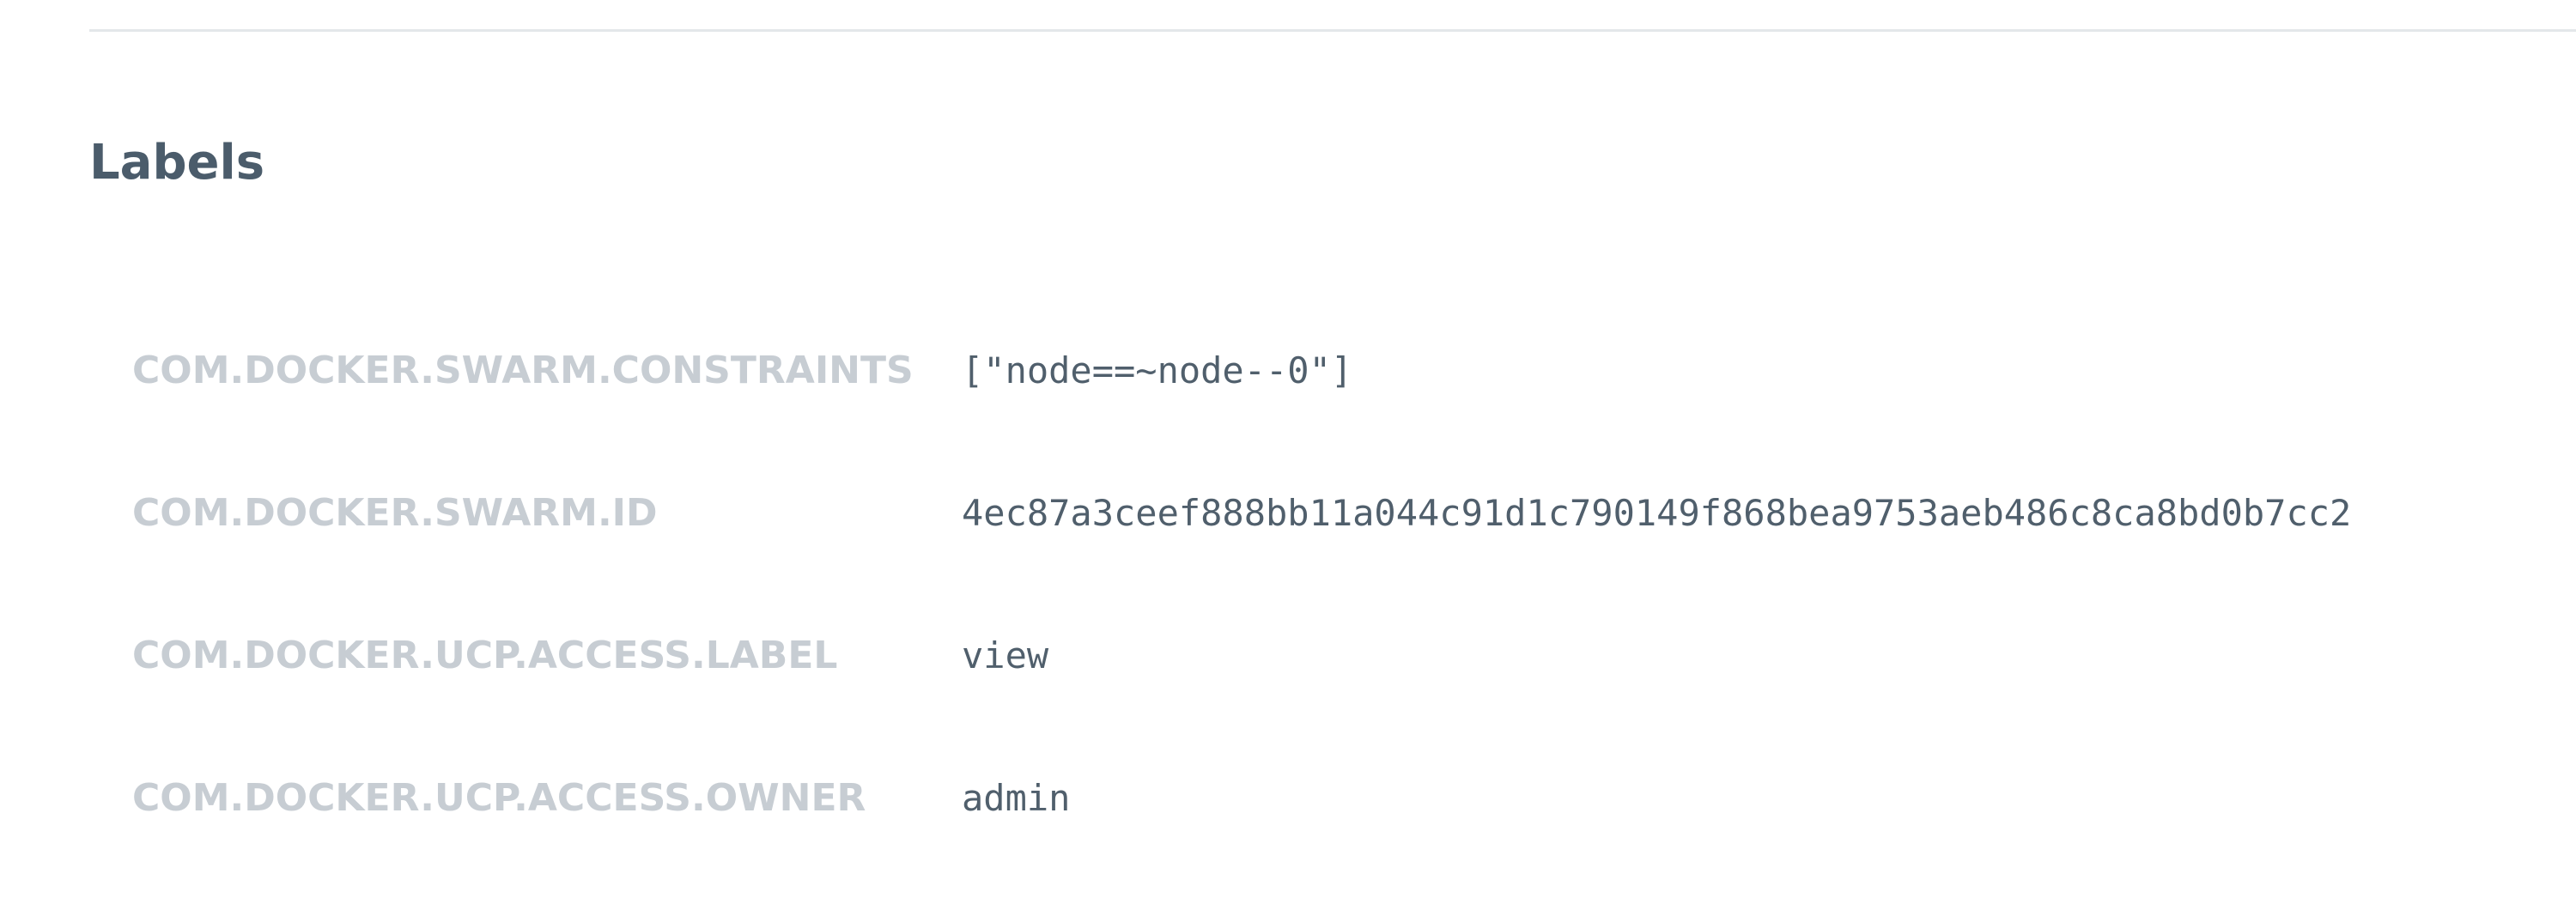  I want to click on label-key: COM.DOCKER.SWARM.ID, so click(395, 513).